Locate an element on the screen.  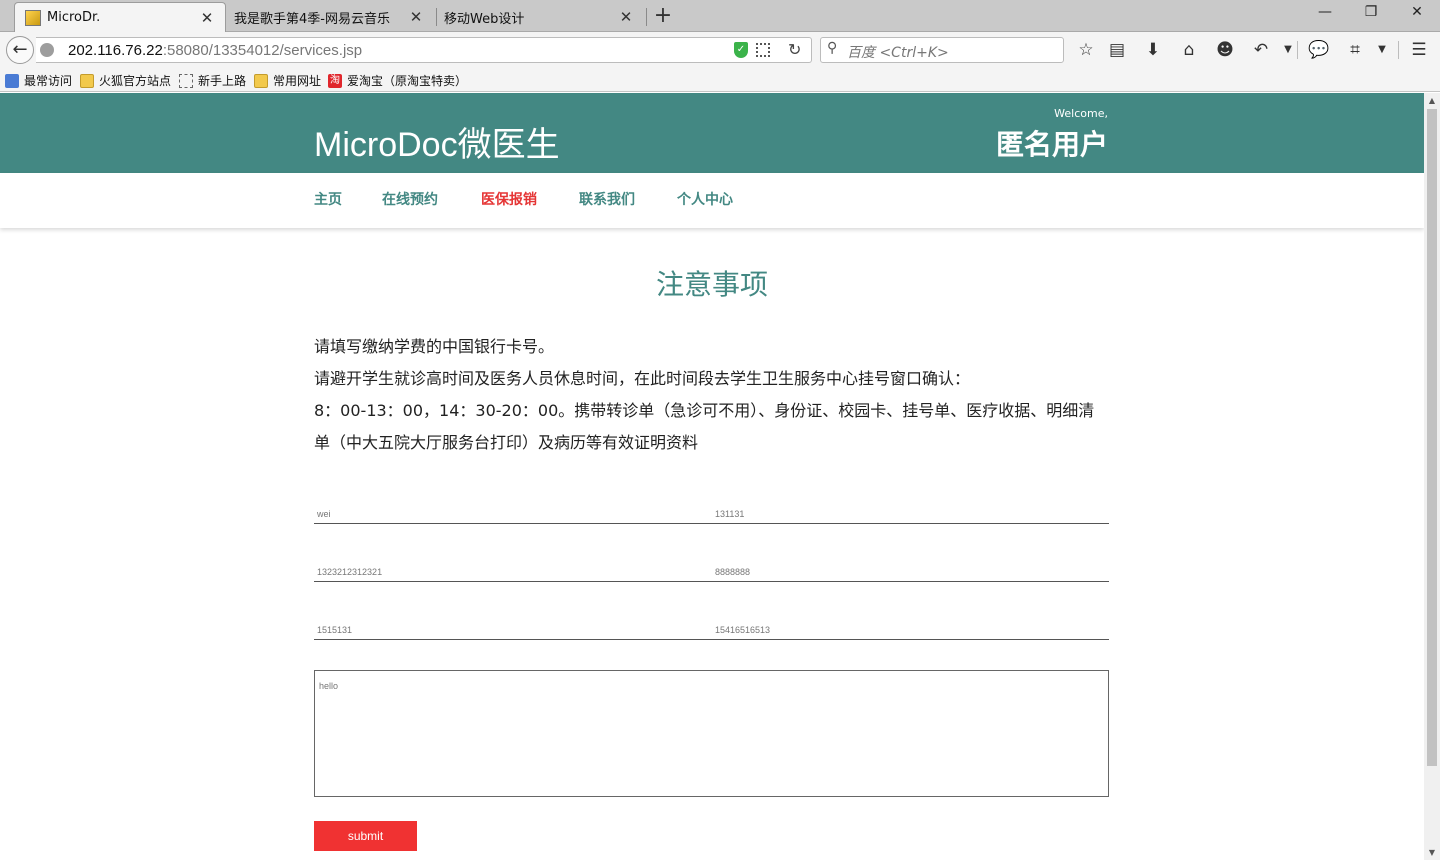
tab-mobile-web-design: 移动Web设计 ✕ is located at coordinates (541, 17).